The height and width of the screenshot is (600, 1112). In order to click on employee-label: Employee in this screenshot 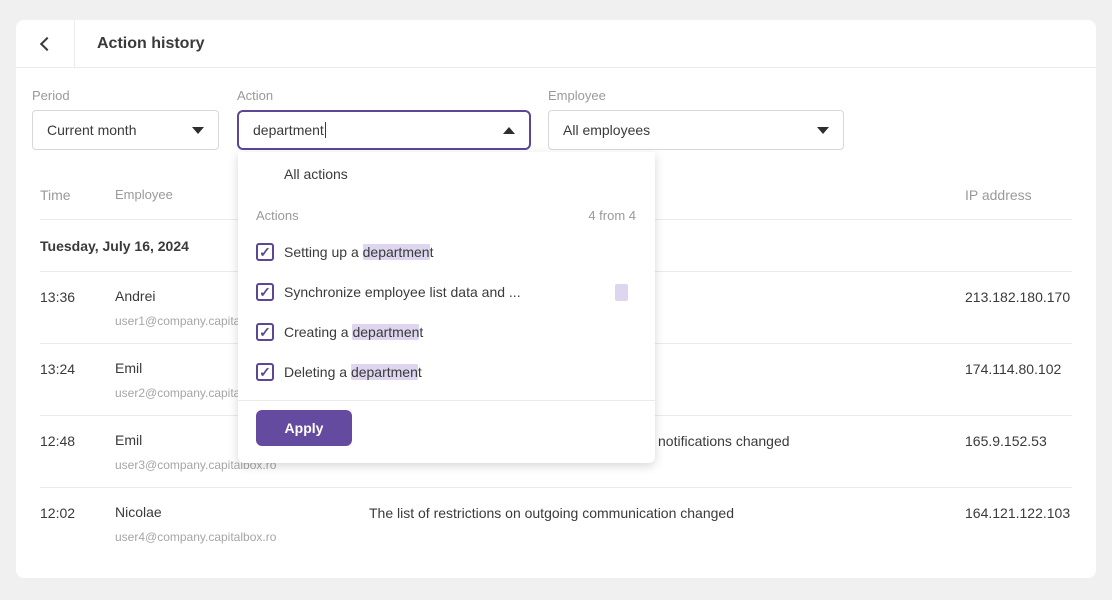, I will do `click(577, 95)`.